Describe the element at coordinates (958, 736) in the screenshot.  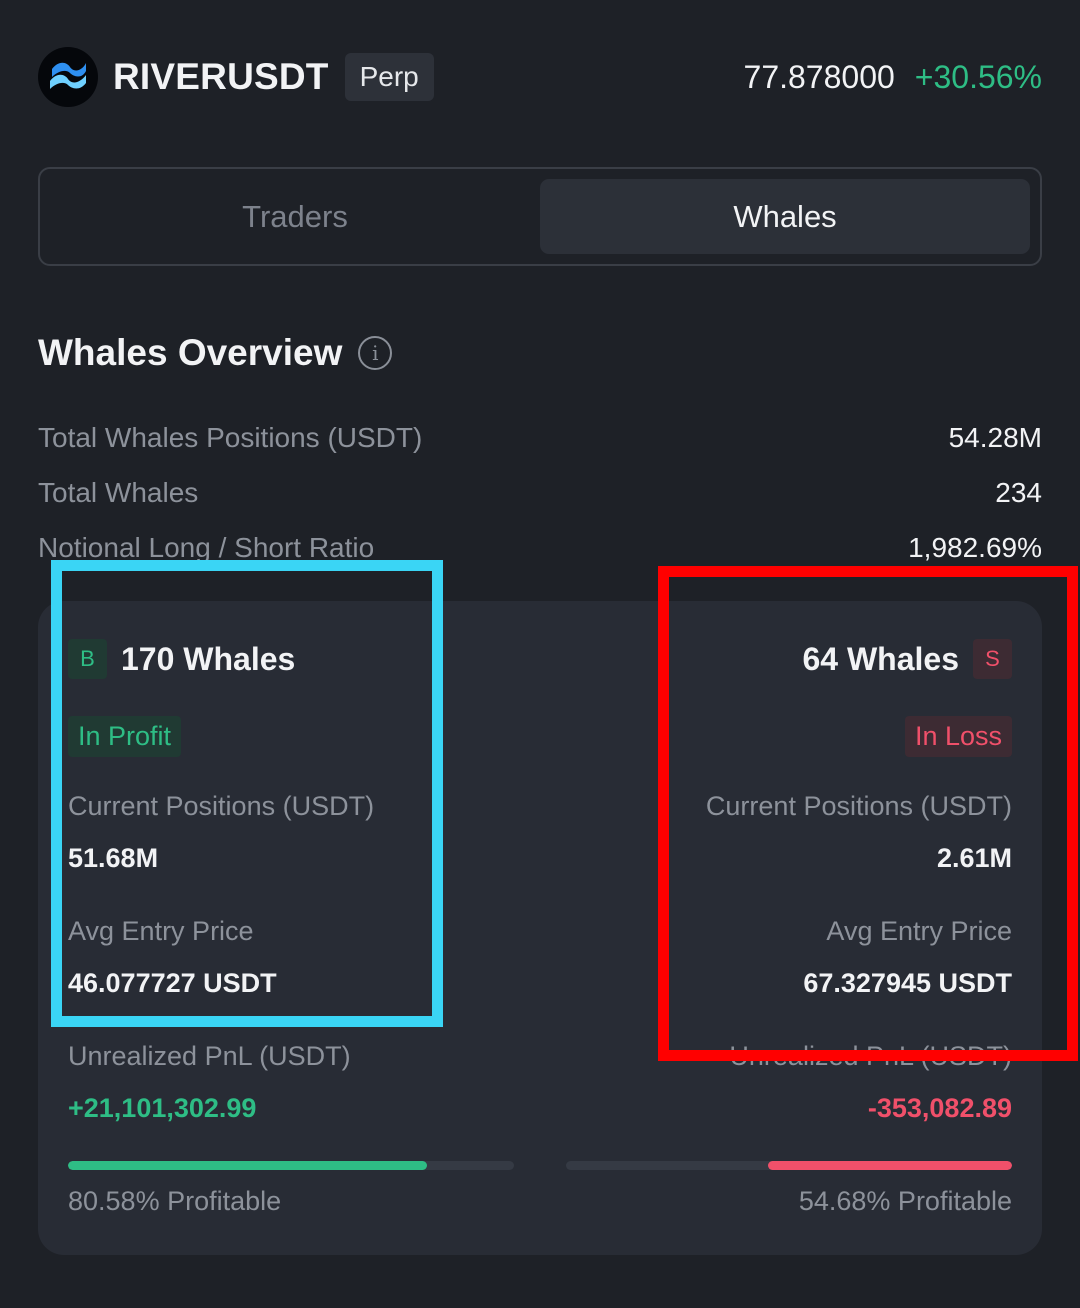
I see `in-loss-badge: In Loss` at that location.